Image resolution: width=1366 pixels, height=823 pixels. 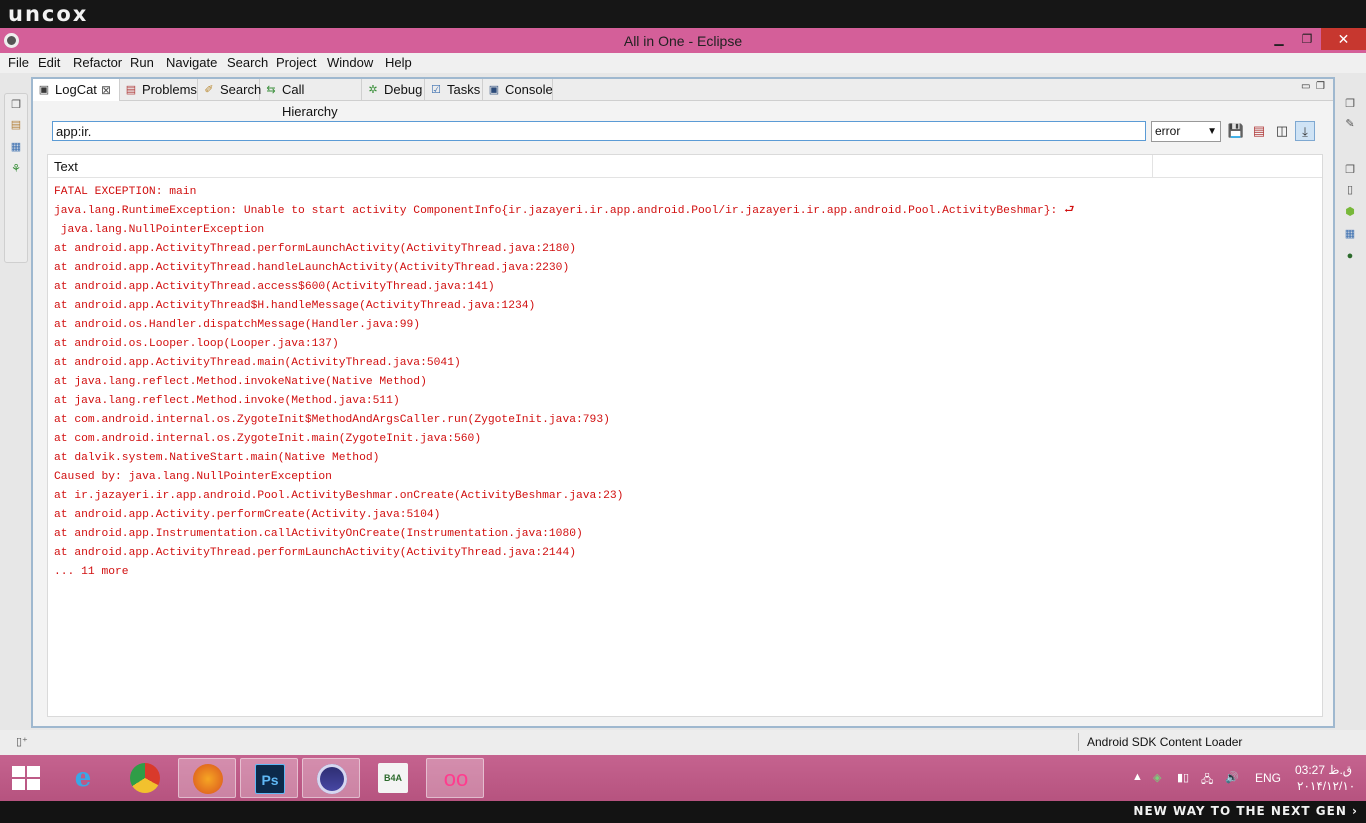 What do you see at coordinates (685, 166) in the screenshot?
I see `log-column-header: Text` at bounding box center [685, 166].